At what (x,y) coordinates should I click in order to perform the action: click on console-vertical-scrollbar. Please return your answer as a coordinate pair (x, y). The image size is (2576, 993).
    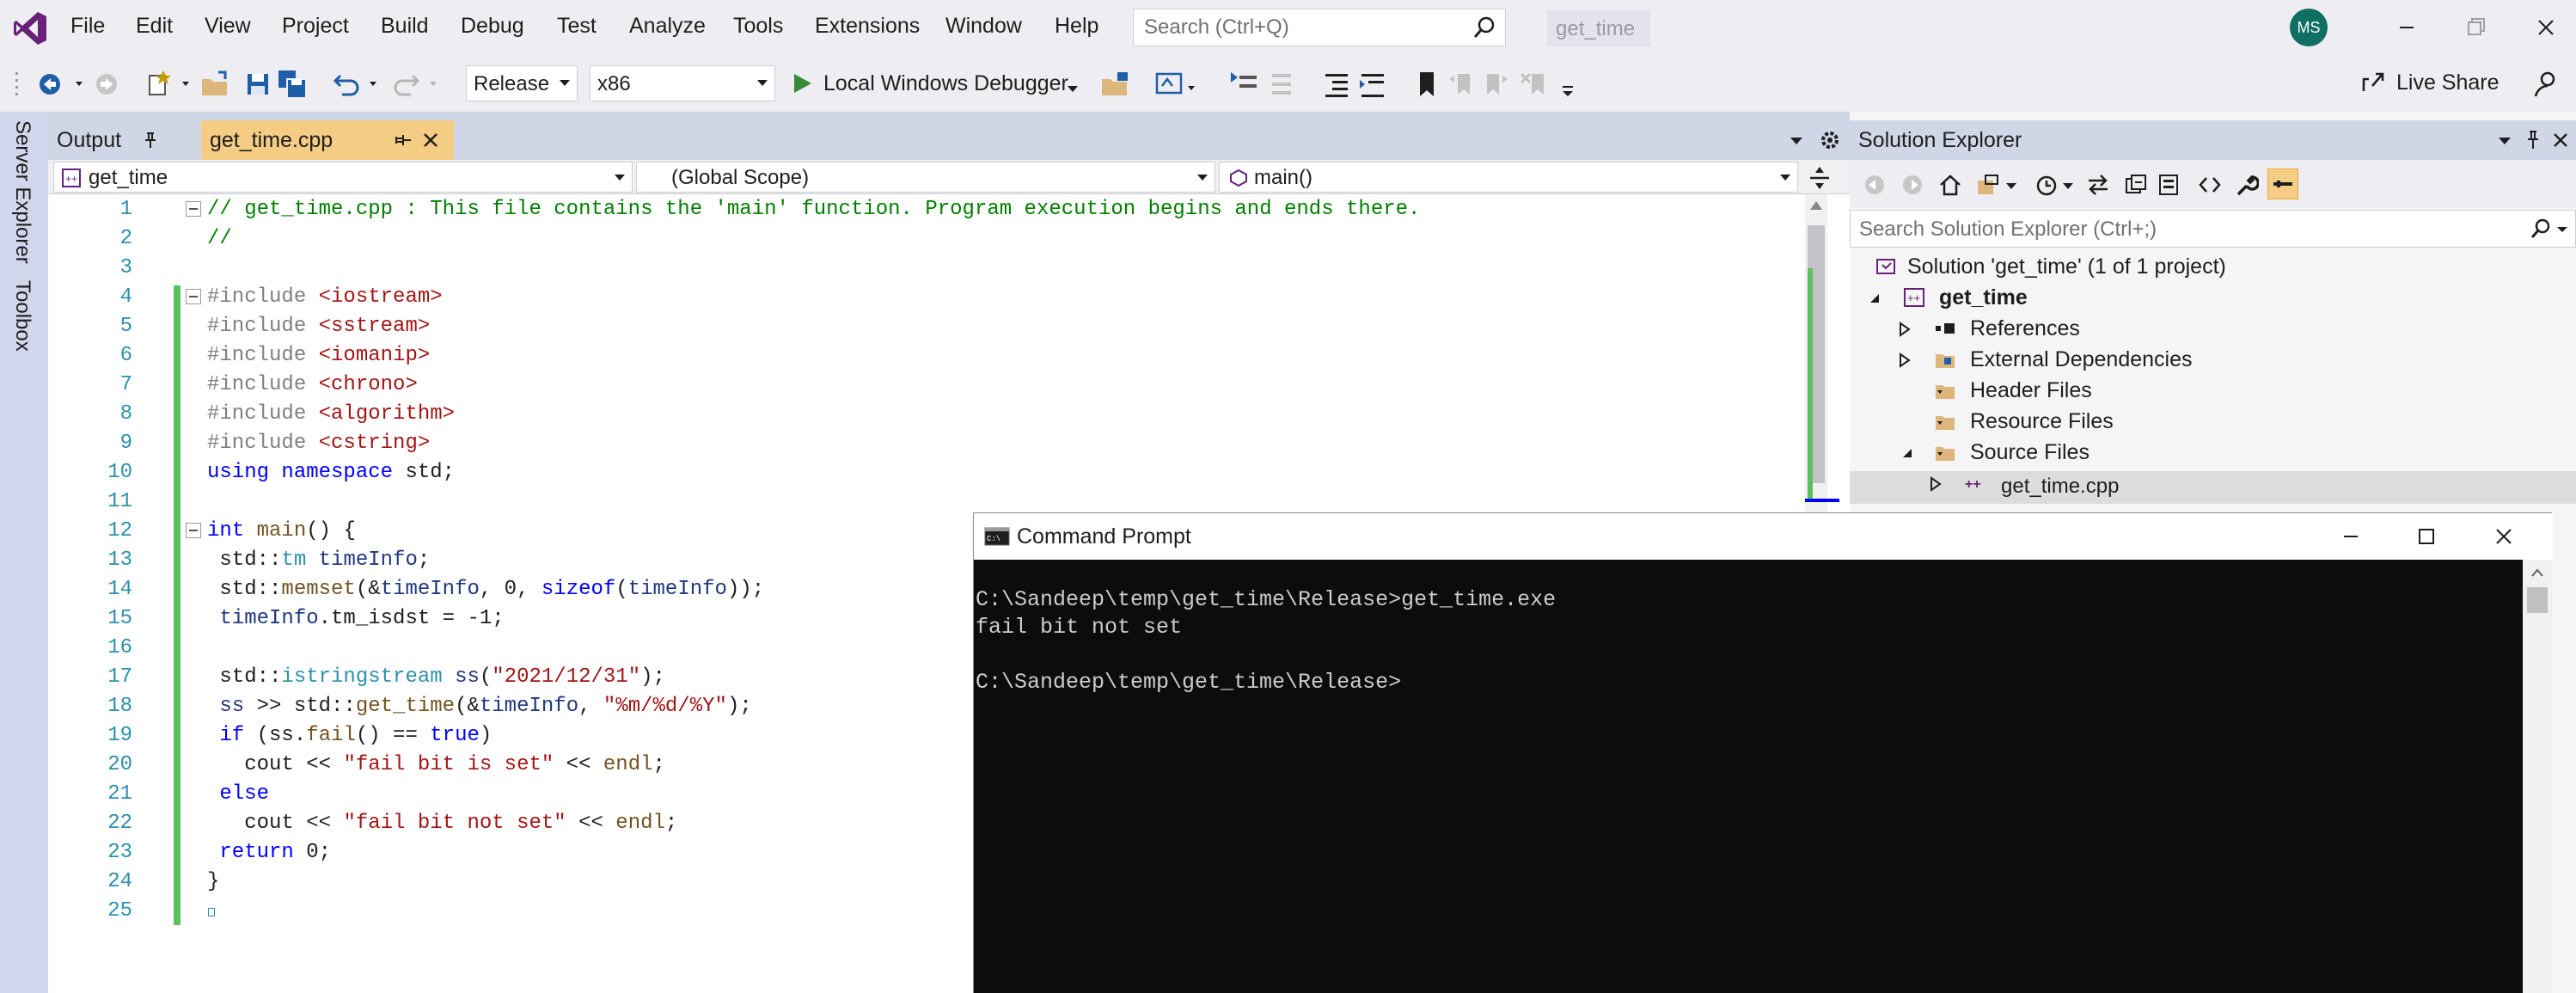
    Looking at the image, I should click on (2538, 776).